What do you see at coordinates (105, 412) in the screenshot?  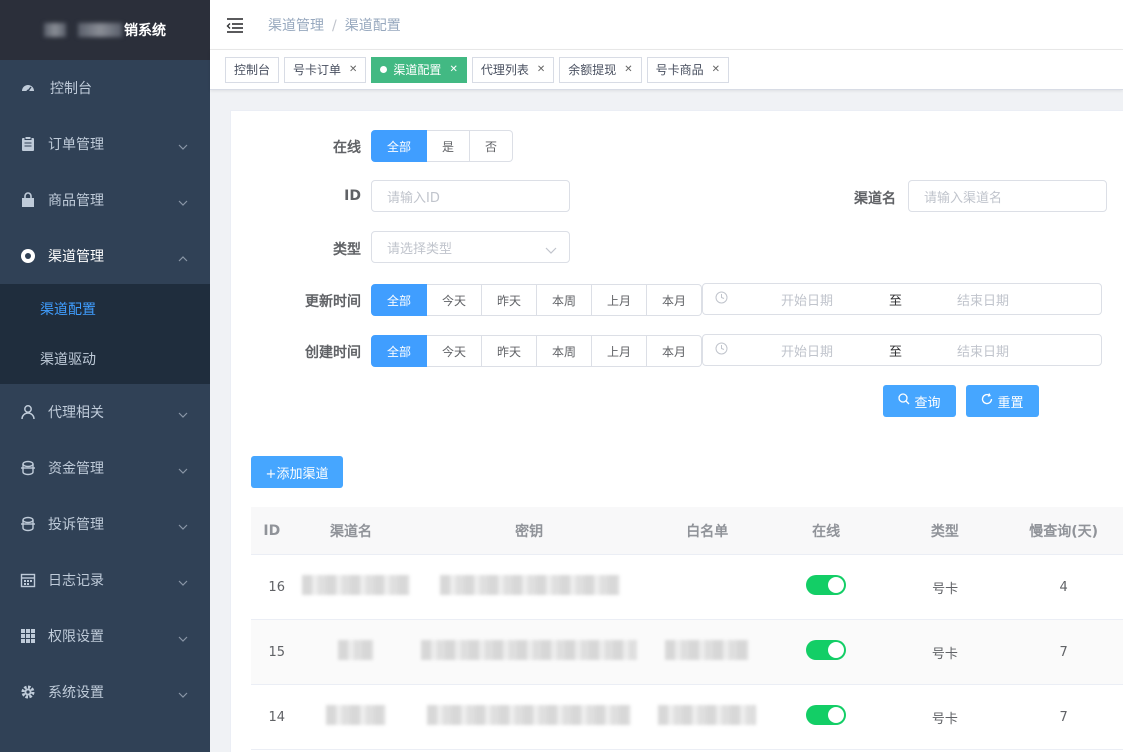 I see `sidebar-item-agents: 代理相关` at bounding box center [105, 412].